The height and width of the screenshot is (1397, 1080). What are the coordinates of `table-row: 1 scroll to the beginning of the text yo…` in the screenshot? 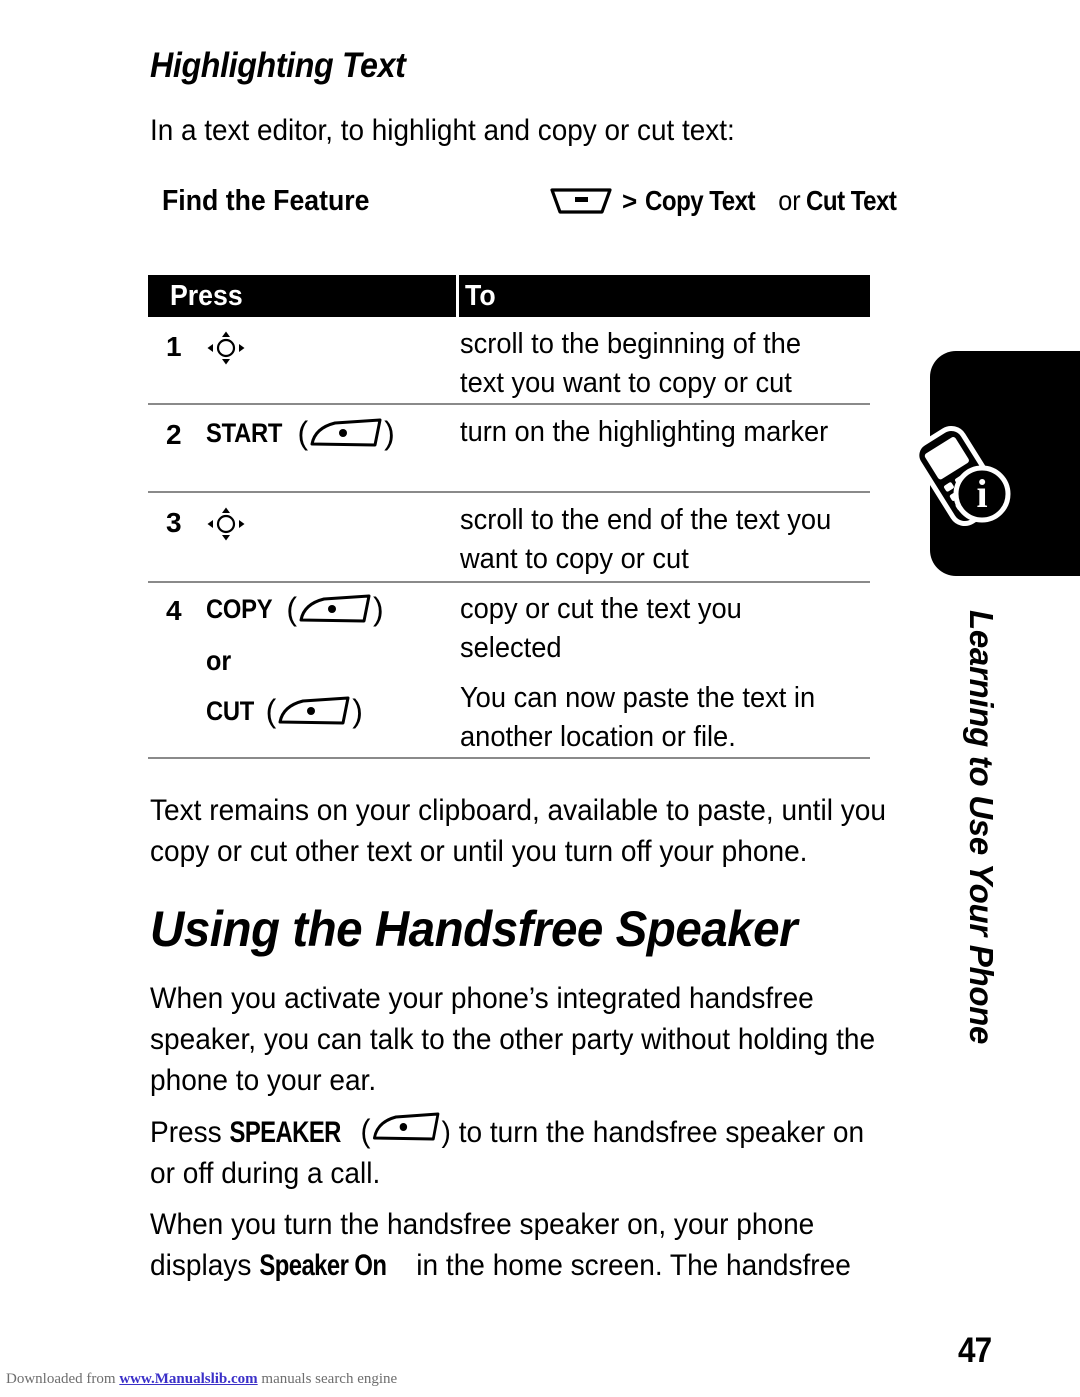 It's located at (509, 361).